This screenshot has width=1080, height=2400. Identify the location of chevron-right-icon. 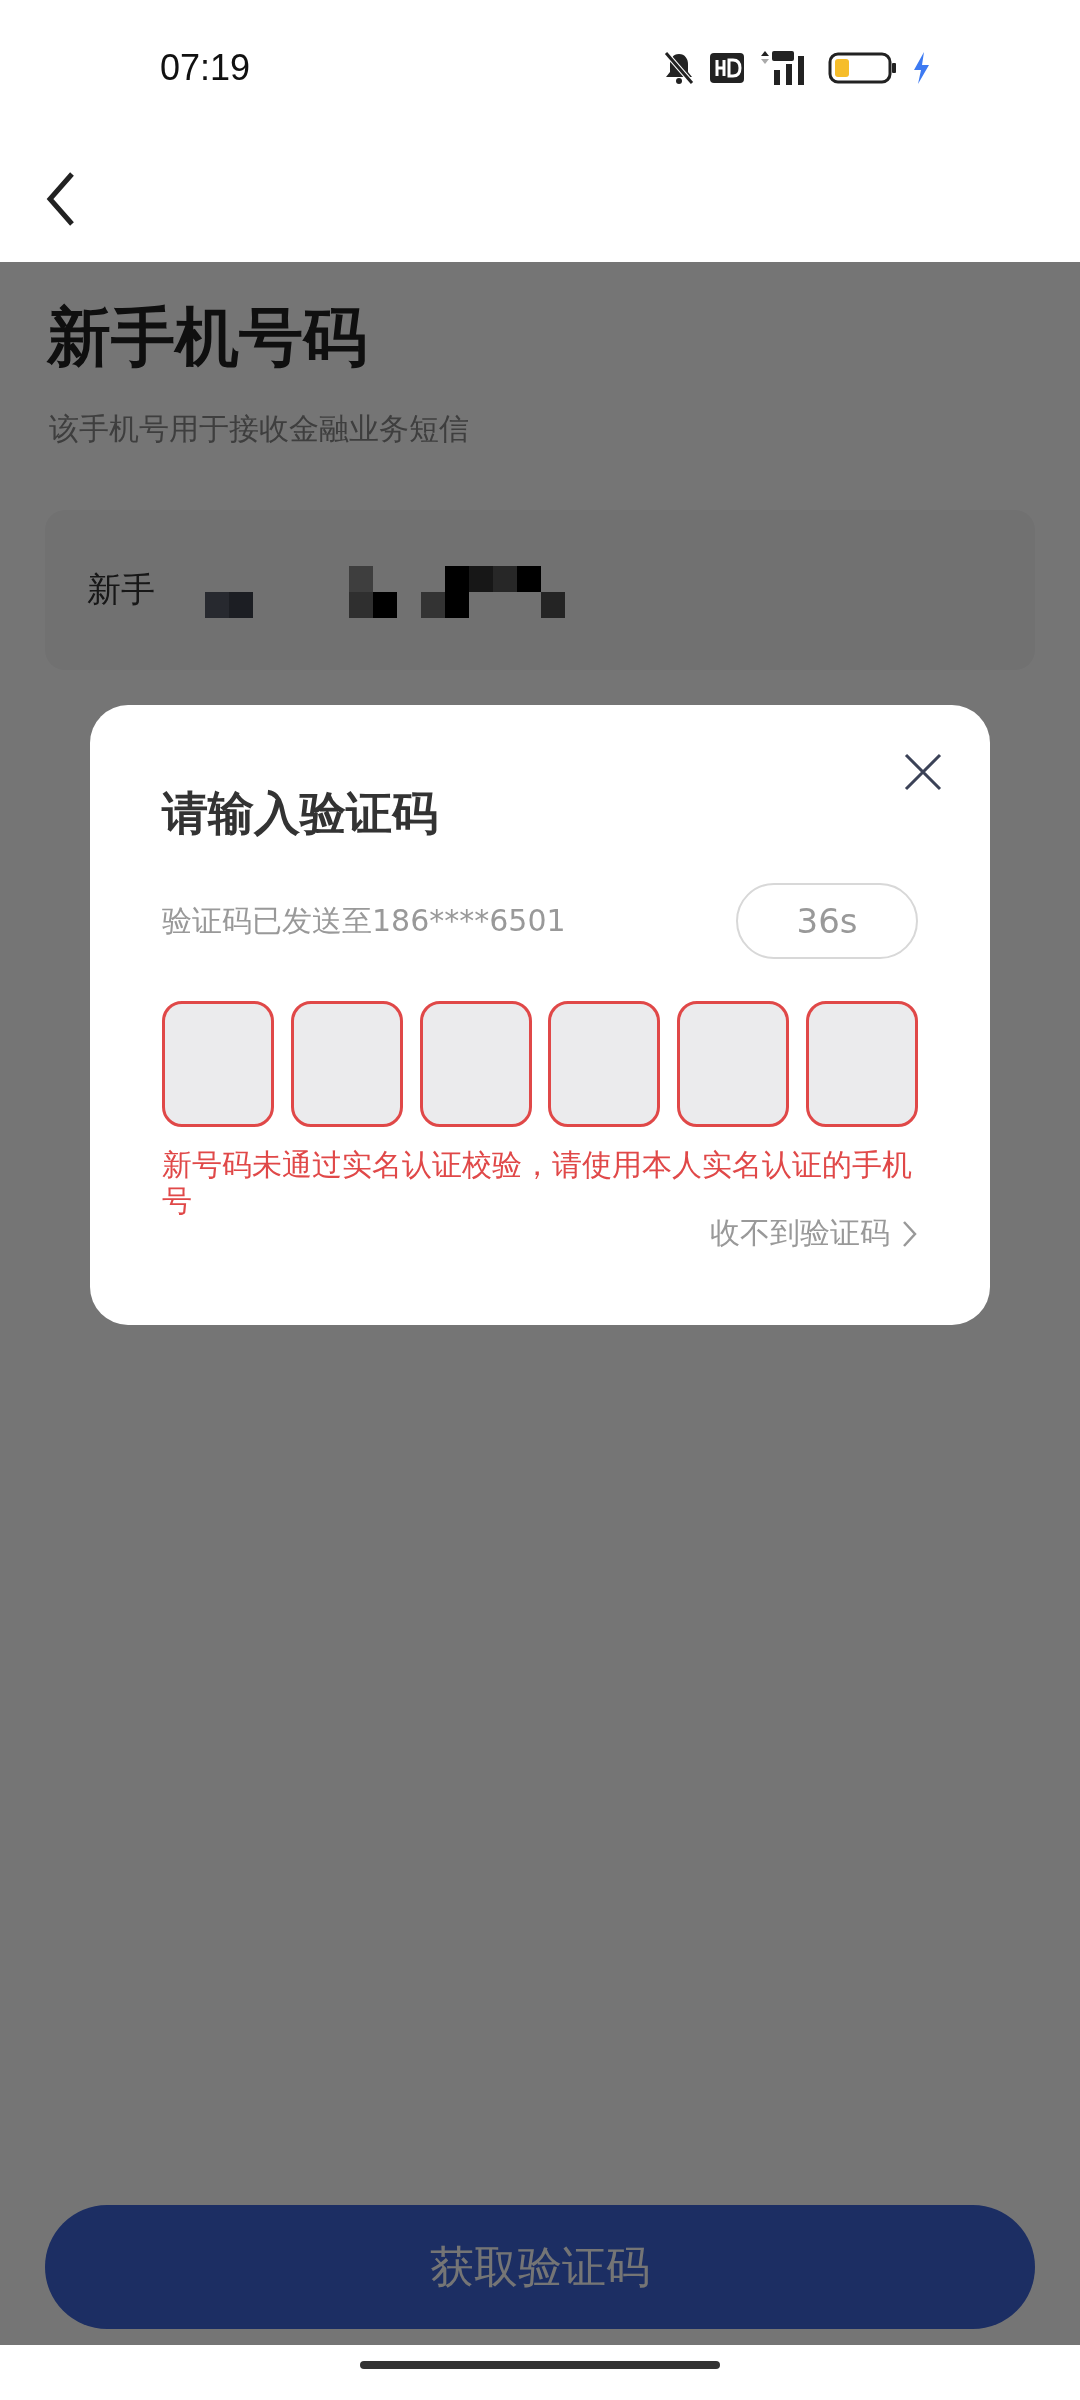
(910, 1233).